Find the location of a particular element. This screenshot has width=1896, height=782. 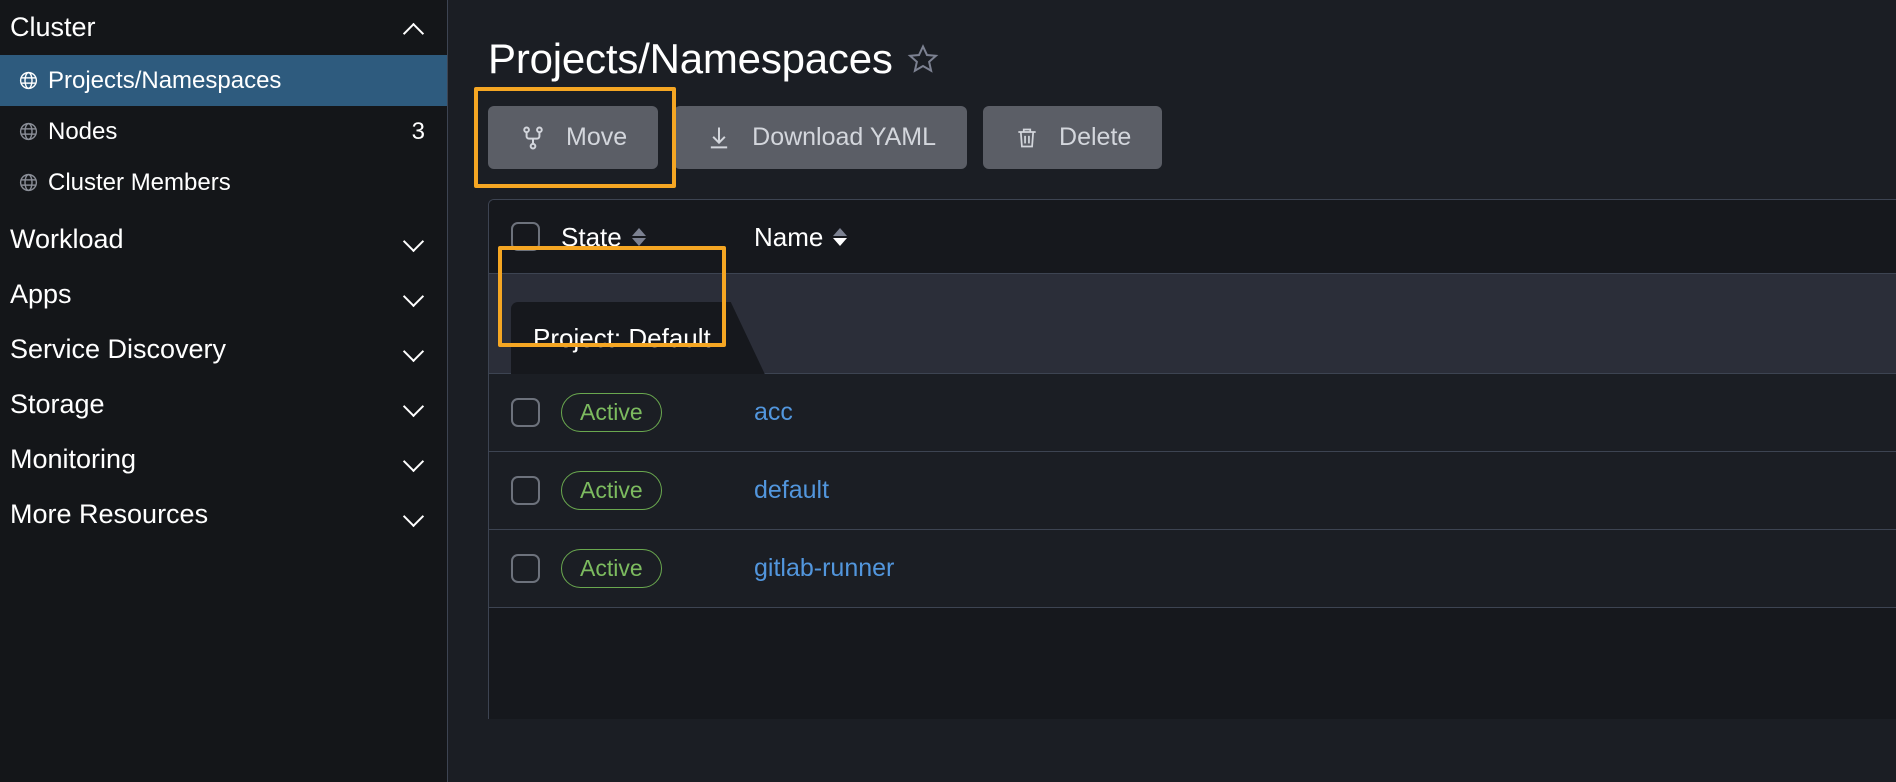

select-all-checkbox is located at coordinates (525, 236).